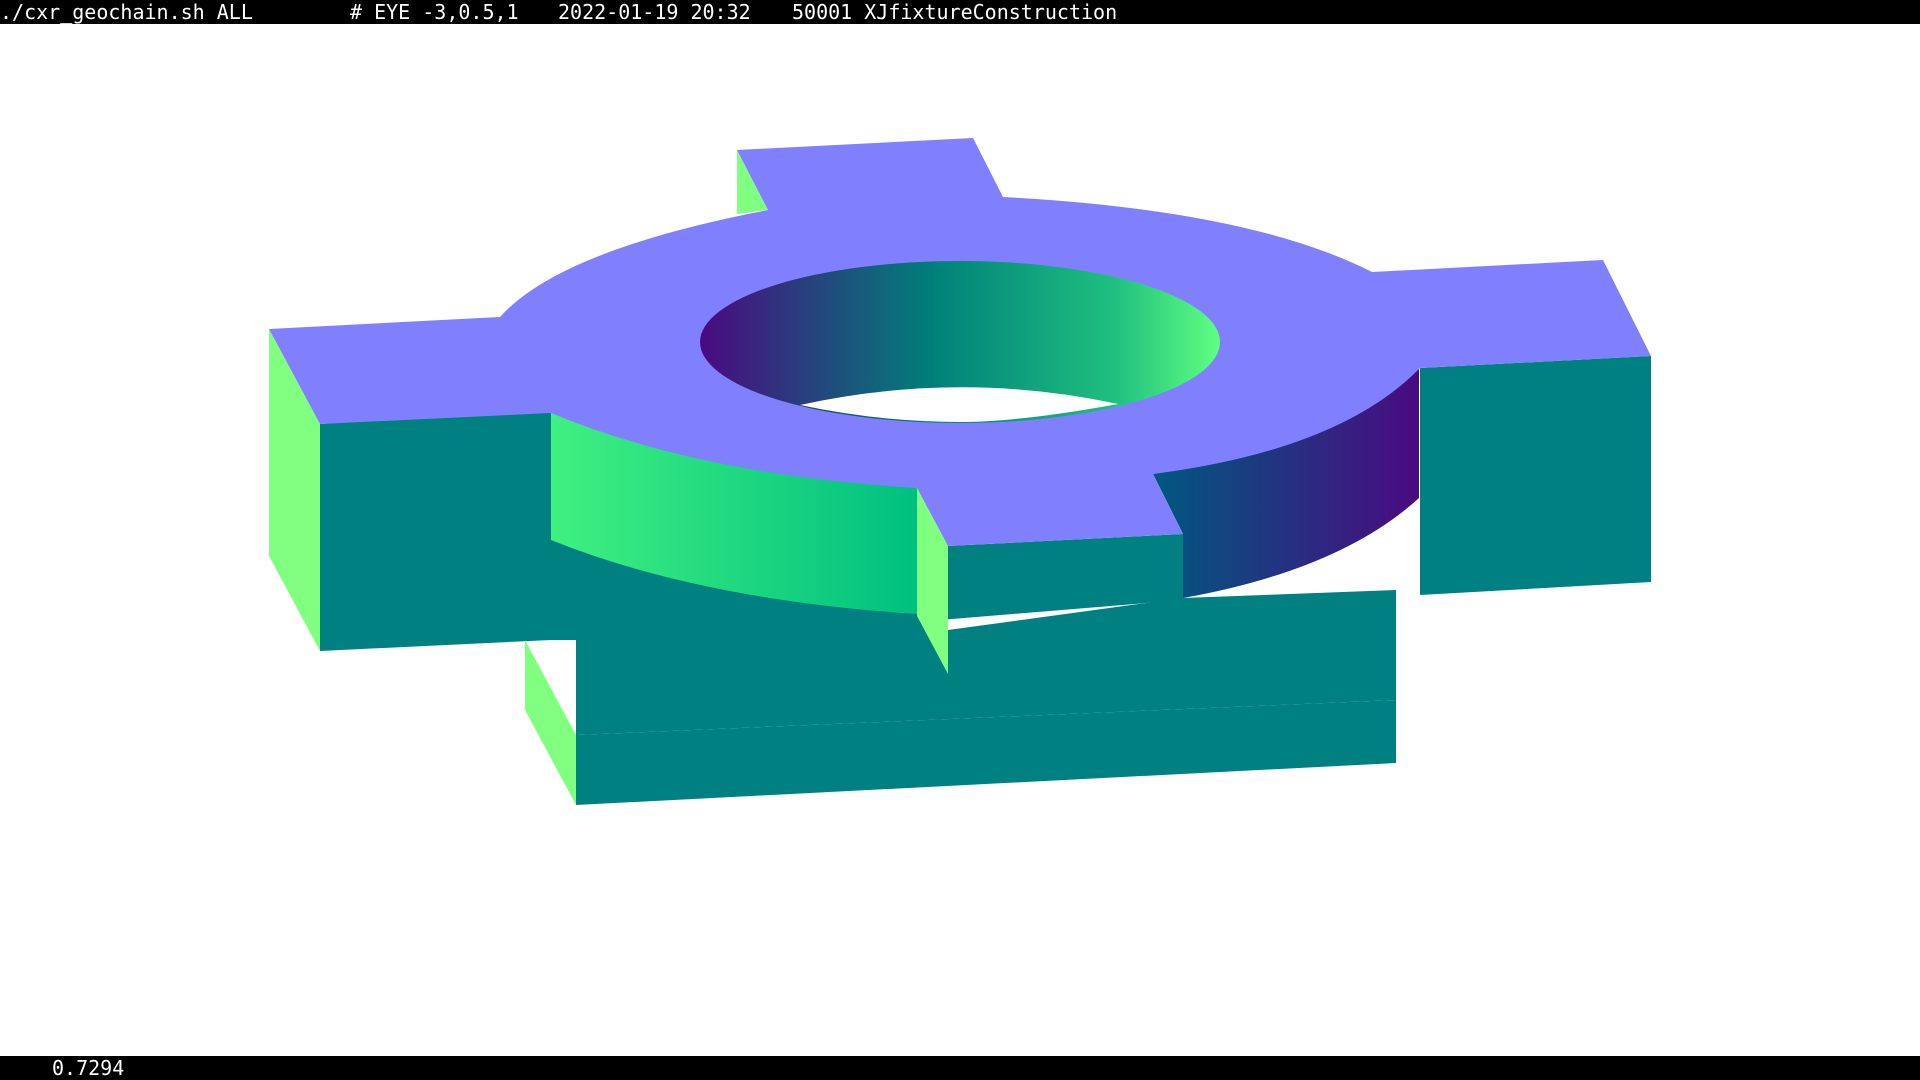  What do you see at coordinates (960, 1068) in the screenshot?
I see `footer-bar: 0.7294` at bounding box center [960, 1068].